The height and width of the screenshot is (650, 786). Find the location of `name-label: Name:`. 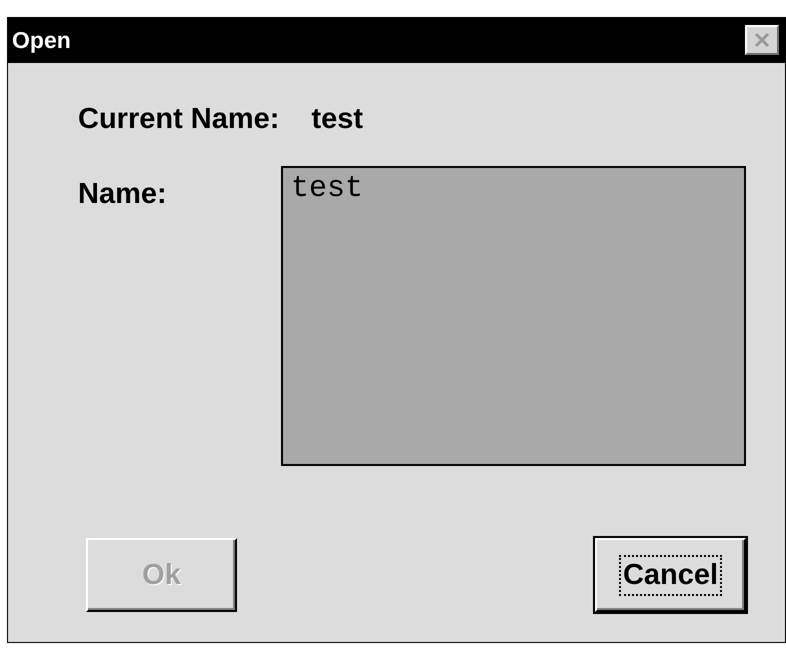

name-label: Name: is located at coordinates (123, 194).